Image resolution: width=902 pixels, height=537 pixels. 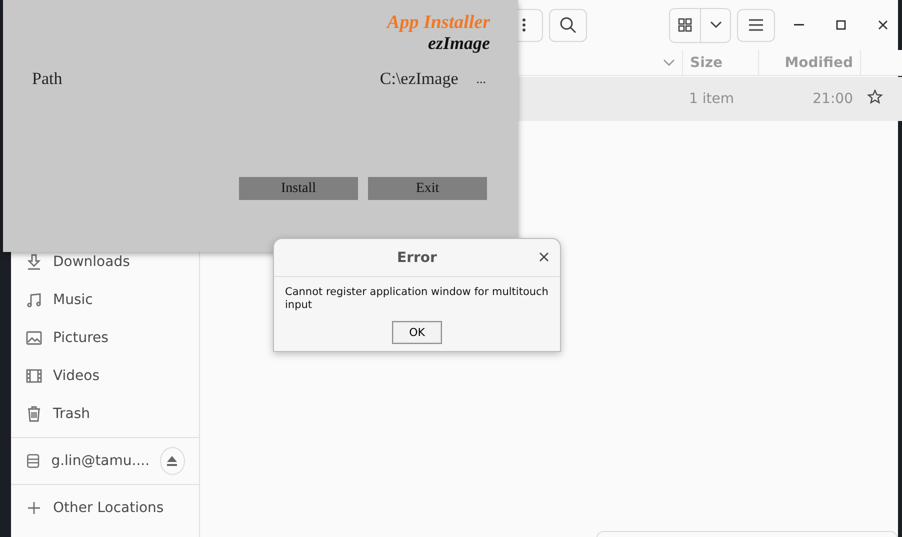 What do you see at coordinates (438, 22) in the screenshot?
I see `app-title: App Installer` at bounding box center [438, 22].